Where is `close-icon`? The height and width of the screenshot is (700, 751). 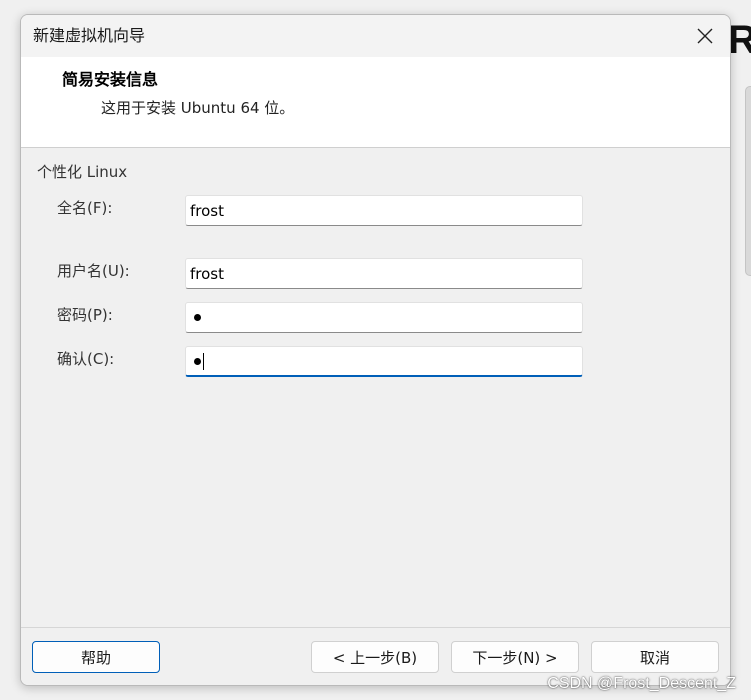
close-icon is located at coordinates (705, 36).